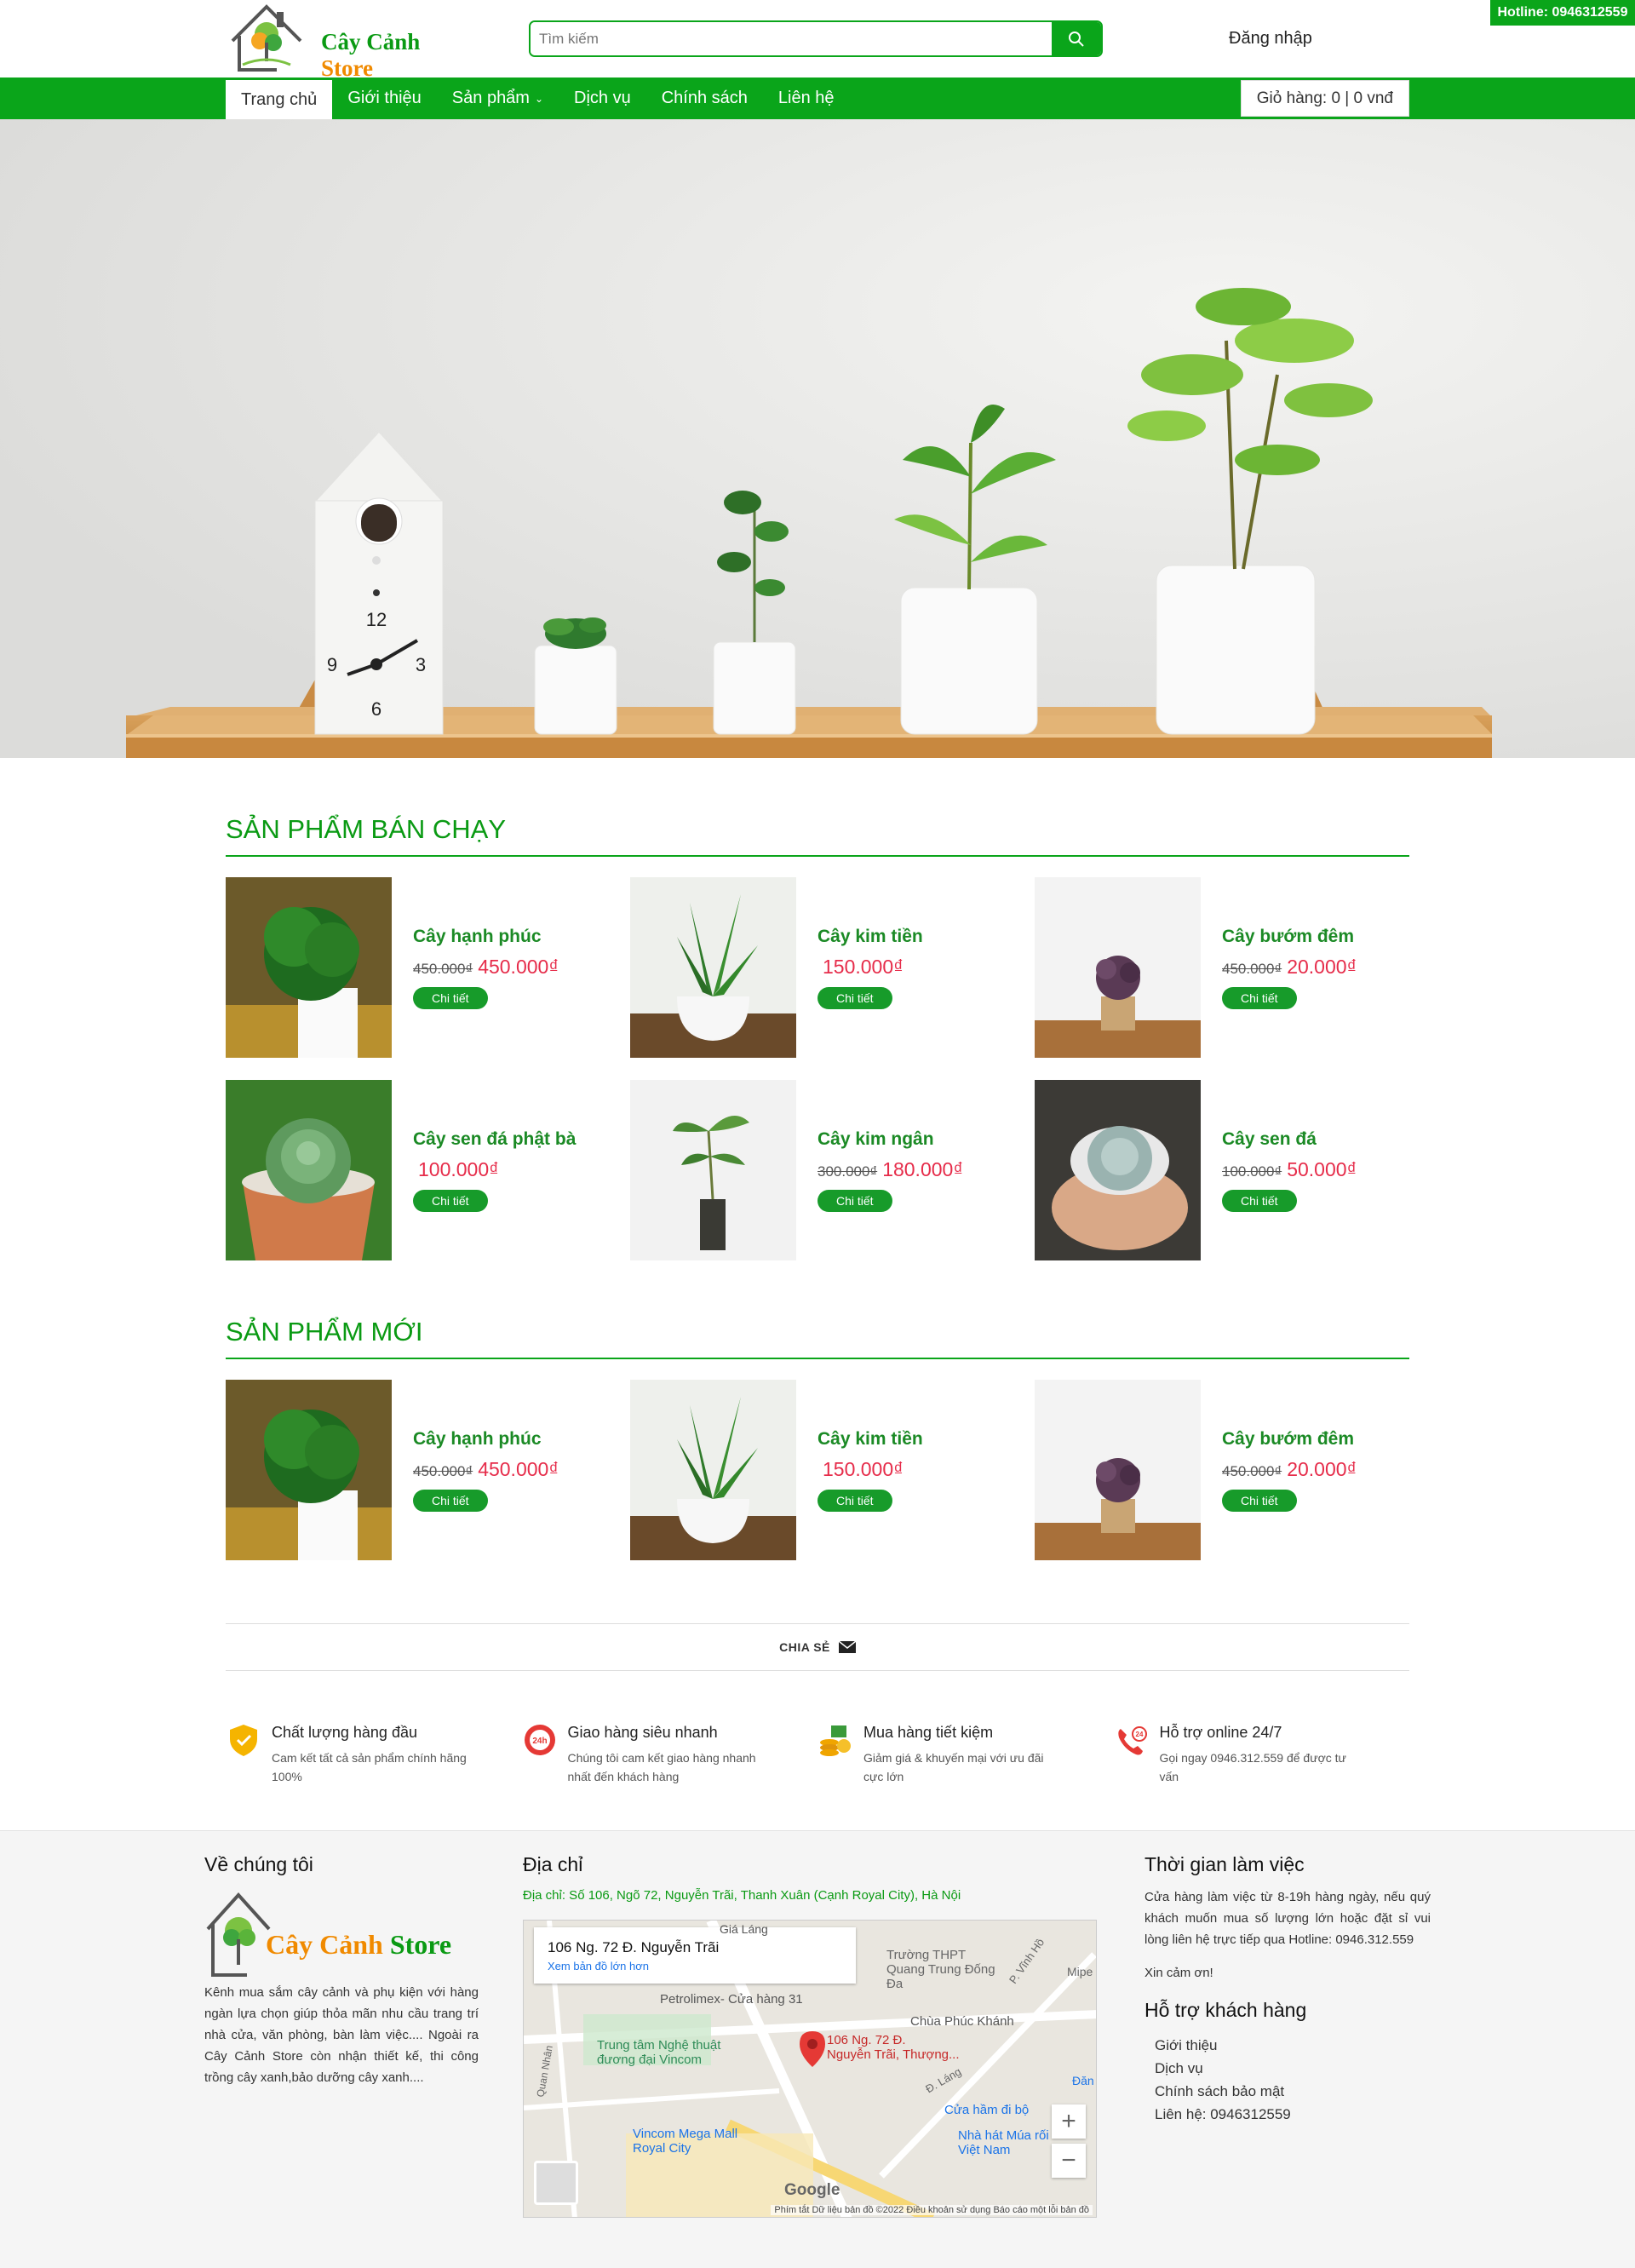 This screenshot has width=1635, height=2268. What do you see at coordinates (1289, 1139) in the screenshot?
I see `product-name: Cây sen đá` at bounding box center [1289, 1139].